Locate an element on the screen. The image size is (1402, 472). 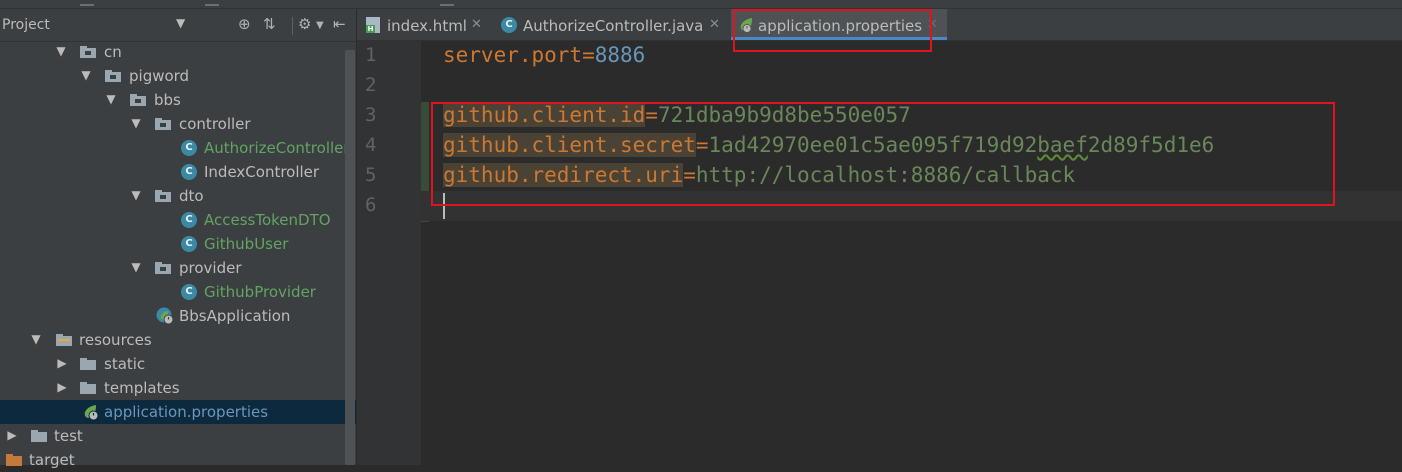
property-equals: = is located at coordinates (588, 55).